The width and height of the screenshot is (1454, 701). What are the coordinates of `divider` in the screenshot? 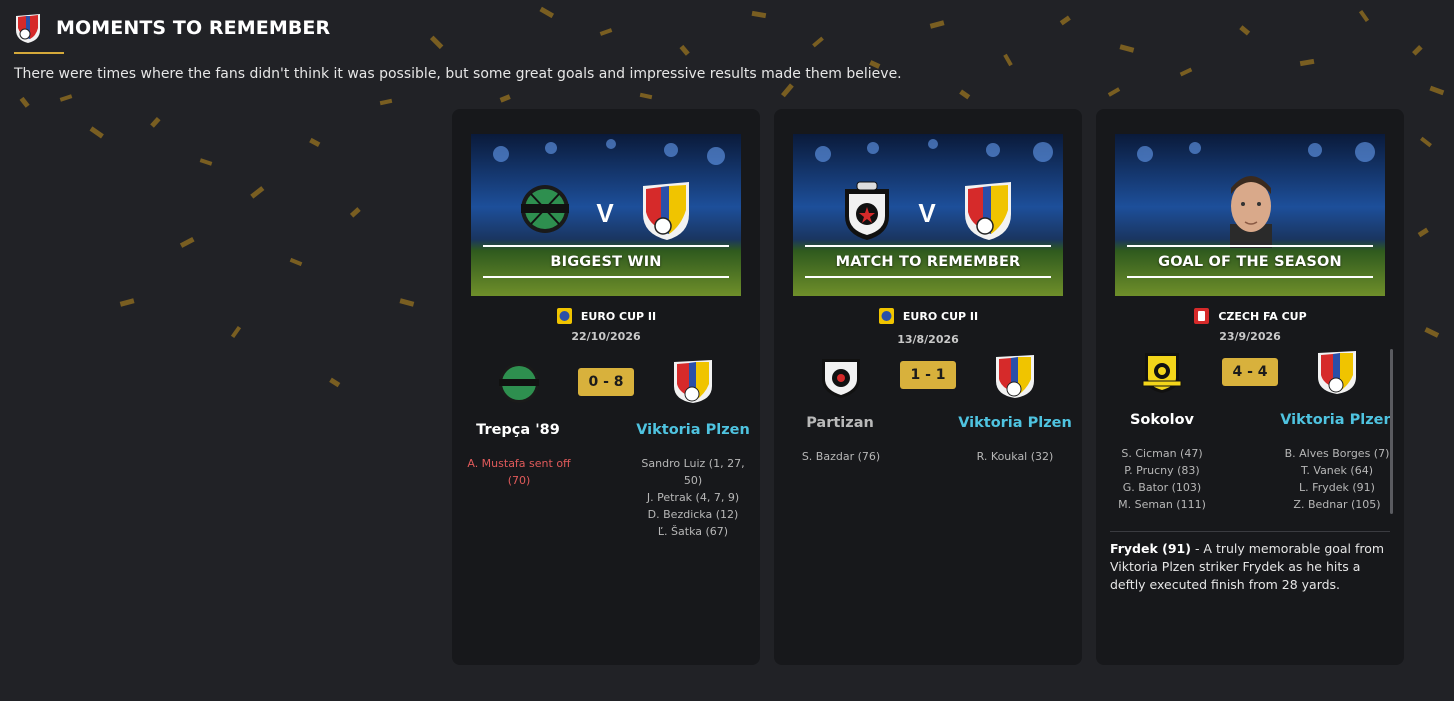 It's located at (1250, 531).